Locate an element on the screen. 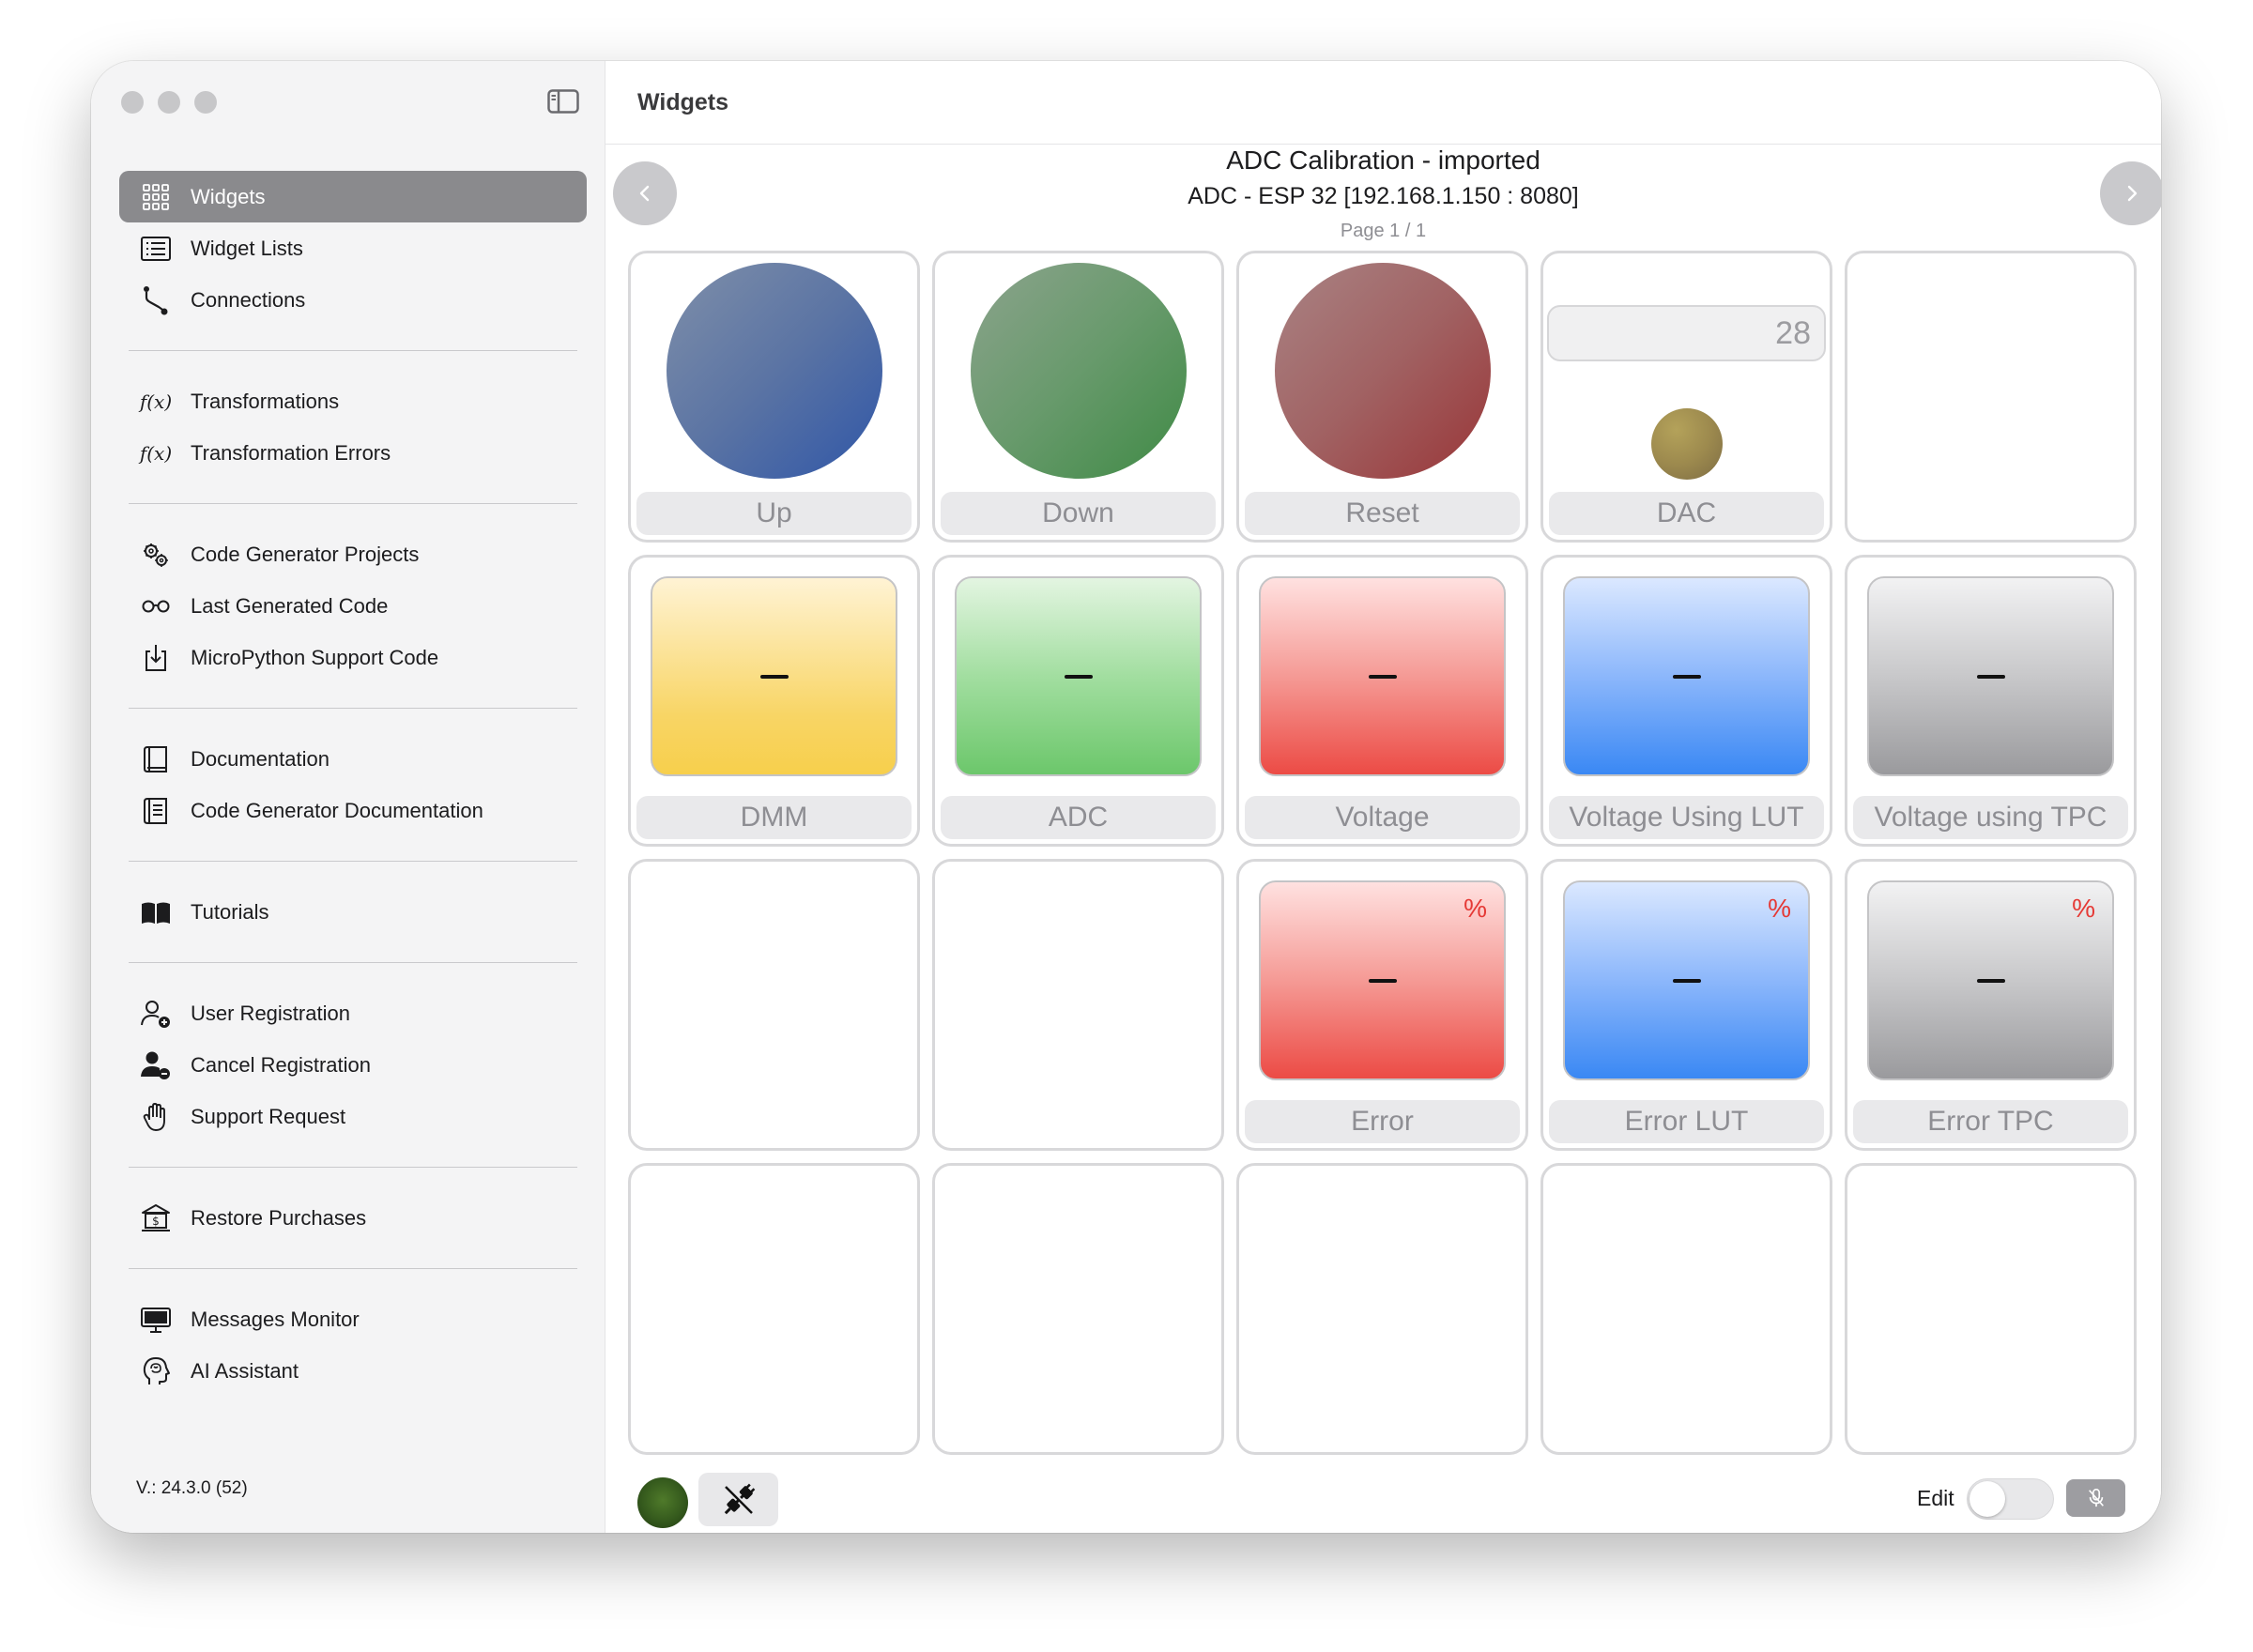  book-icon is located at coordinates (156, 759).